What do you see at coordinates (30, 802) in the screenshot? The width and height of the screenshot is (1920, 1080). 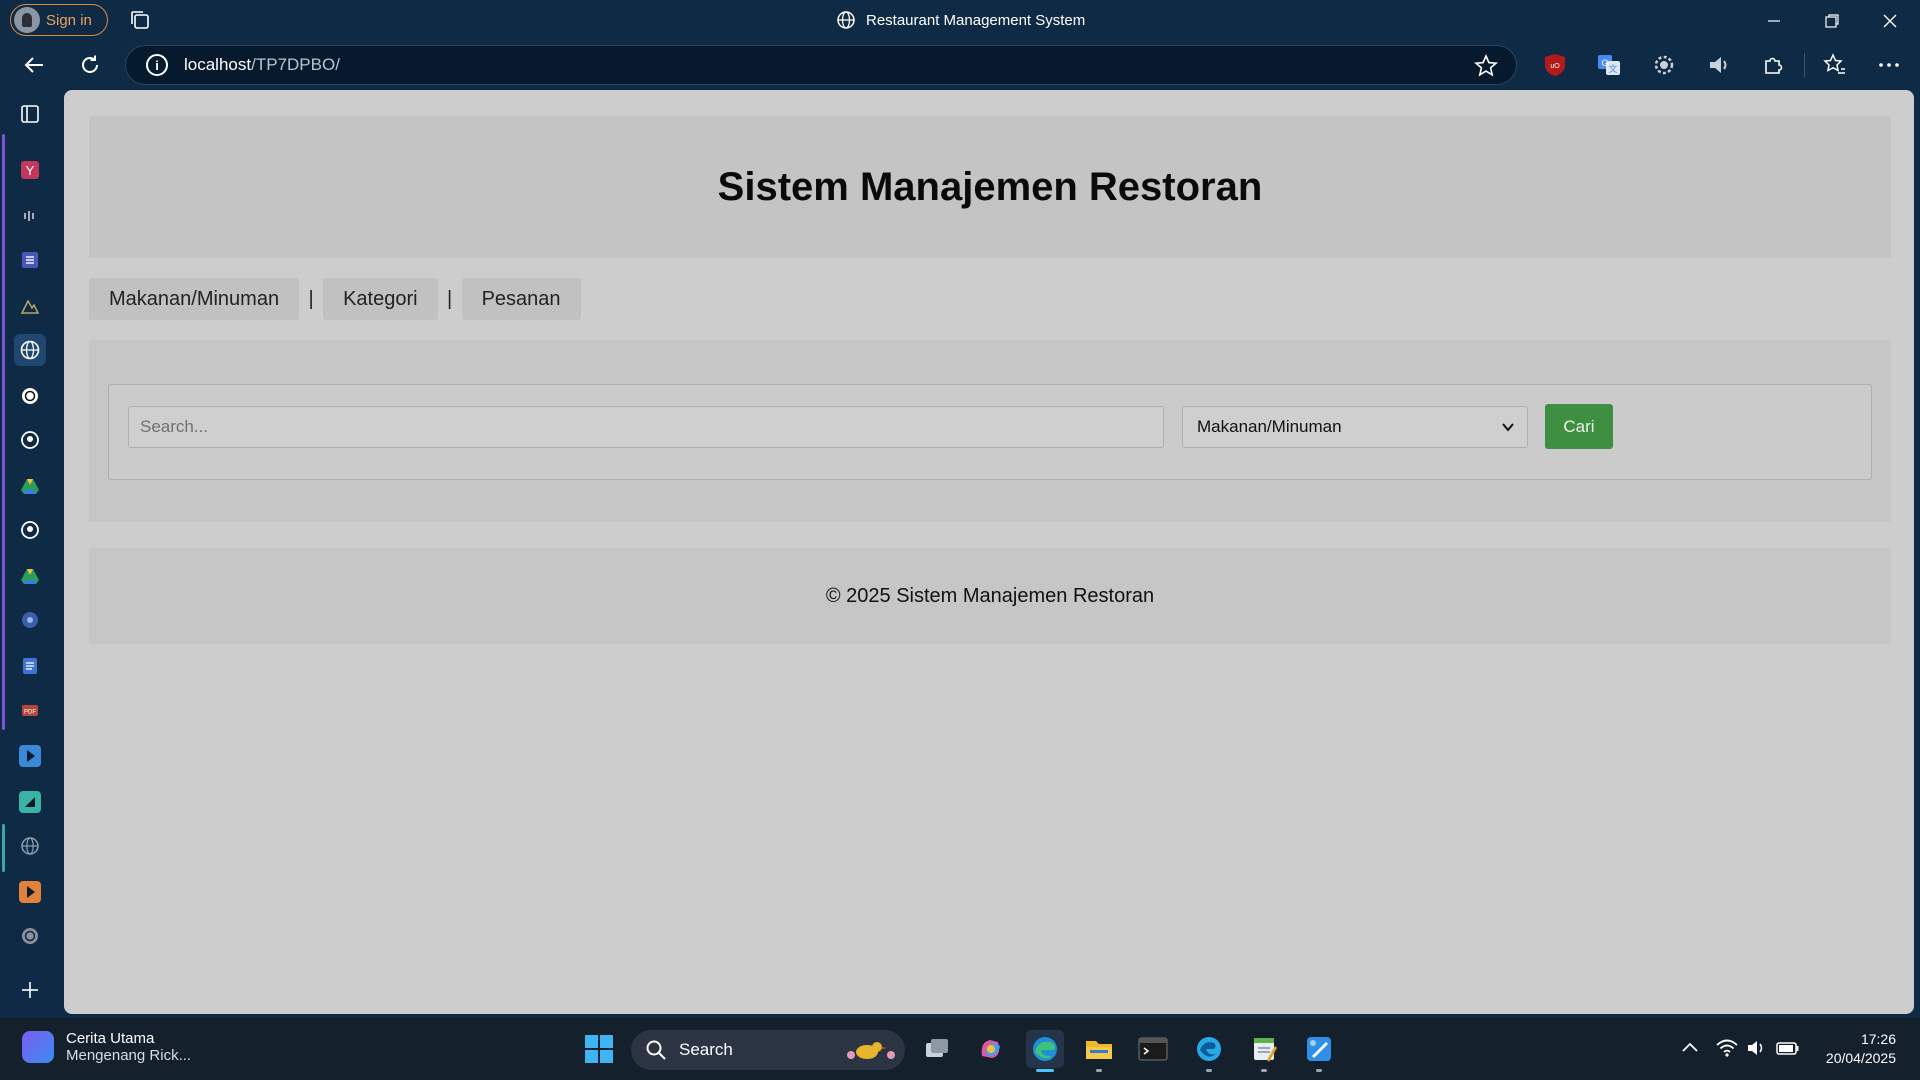 I see `tab-icon-teal-app` at bounding box center [30, 802].